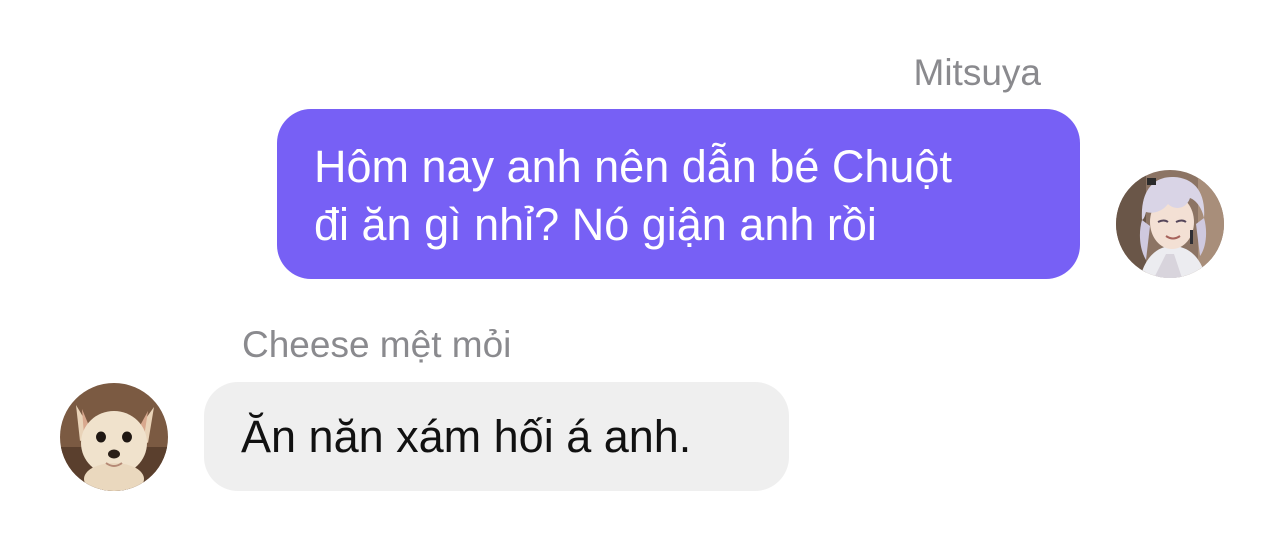 The width and height of the screenshot is (1284, 549). What do you see at coordinates (466, 436) in the screenshot?
I see `message-line: Ăn năn xám hối á anh.` at bounding box center [466, 436].